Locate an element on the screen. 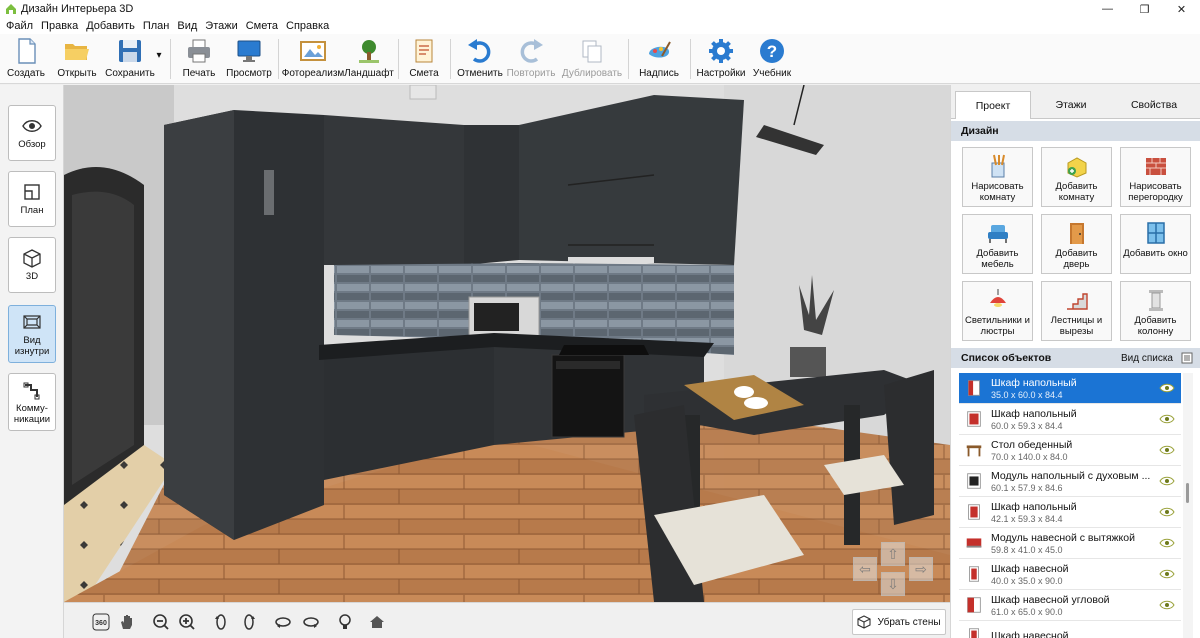 The height and width of the screenshot is (638, 1200). minimize-button: — is located at coordinates (1107, 9).